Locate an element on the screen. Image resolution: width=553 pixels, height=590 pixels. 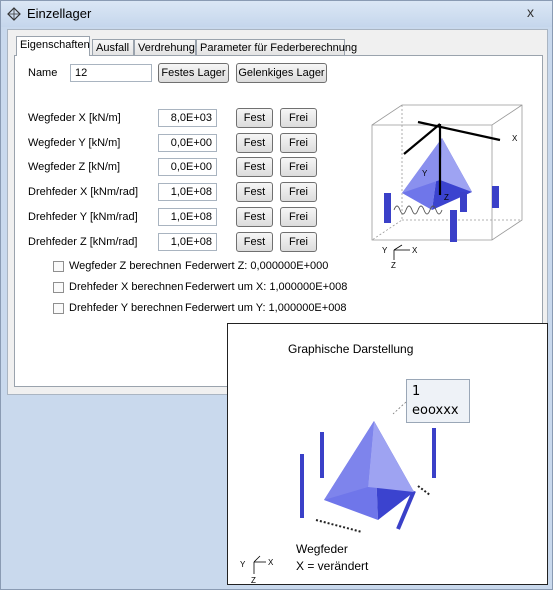
spring-coils is located at coordinates (418, 210).